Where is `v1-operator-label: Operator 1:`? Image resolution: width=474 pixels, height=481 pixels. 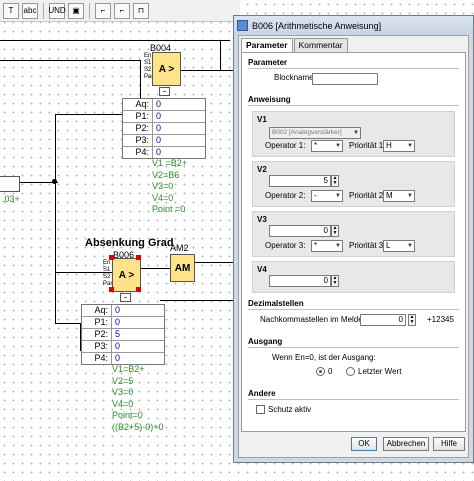 v1-operator-label: Operator 1: is located at coordinates (285, 145).